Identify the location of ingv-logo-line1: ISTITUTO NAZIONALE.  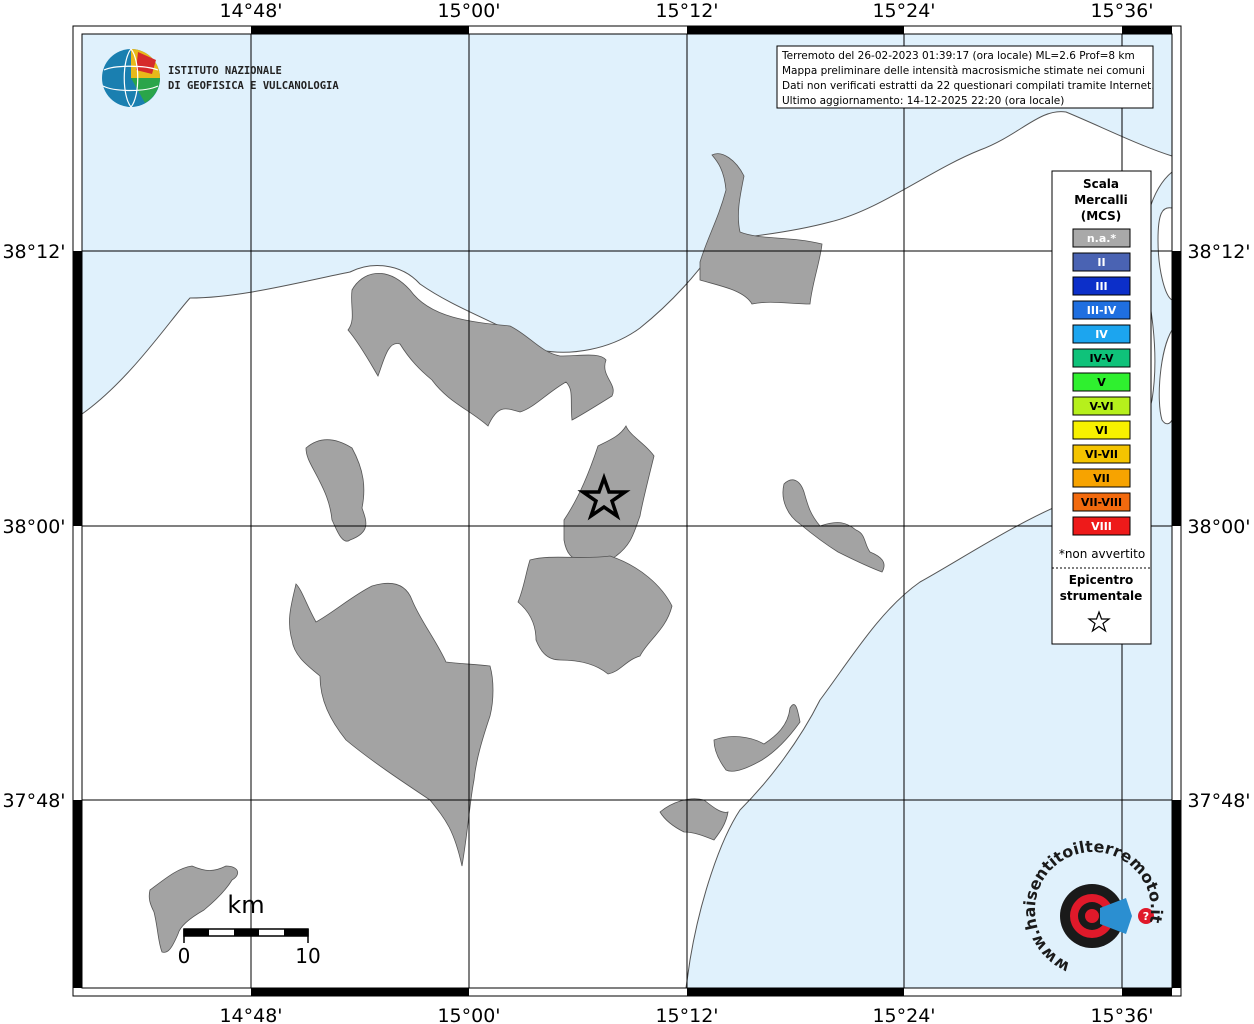
(225, 71).